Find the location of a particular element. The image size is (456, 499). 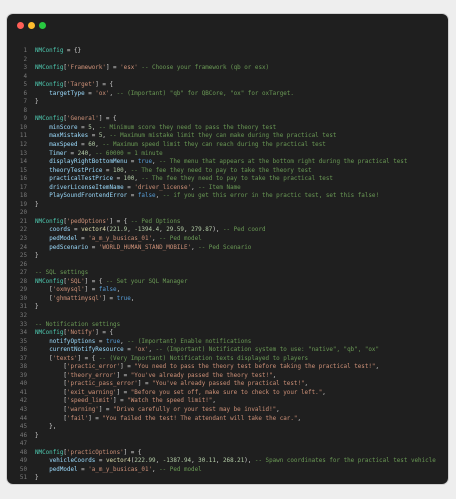

code-text: NMConfig['practicOptions'] = { is located at coordinates (88, 453).